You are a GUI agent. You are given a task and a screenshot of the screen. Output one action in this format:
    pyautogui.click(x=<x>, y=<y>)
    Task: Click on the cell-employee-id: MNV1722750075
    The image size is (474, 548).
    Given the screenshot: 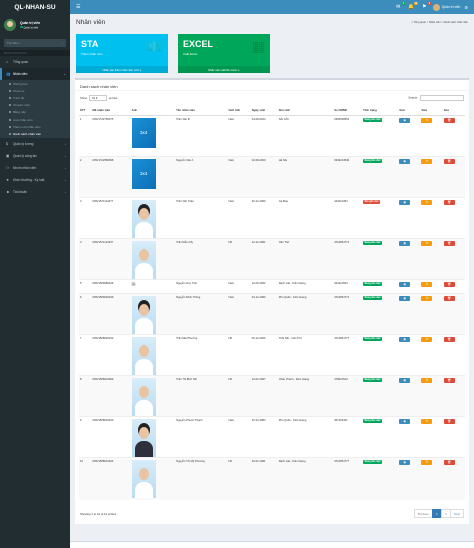 What is the action you would take?
    pyautogui.click(x=111, y=135)
    